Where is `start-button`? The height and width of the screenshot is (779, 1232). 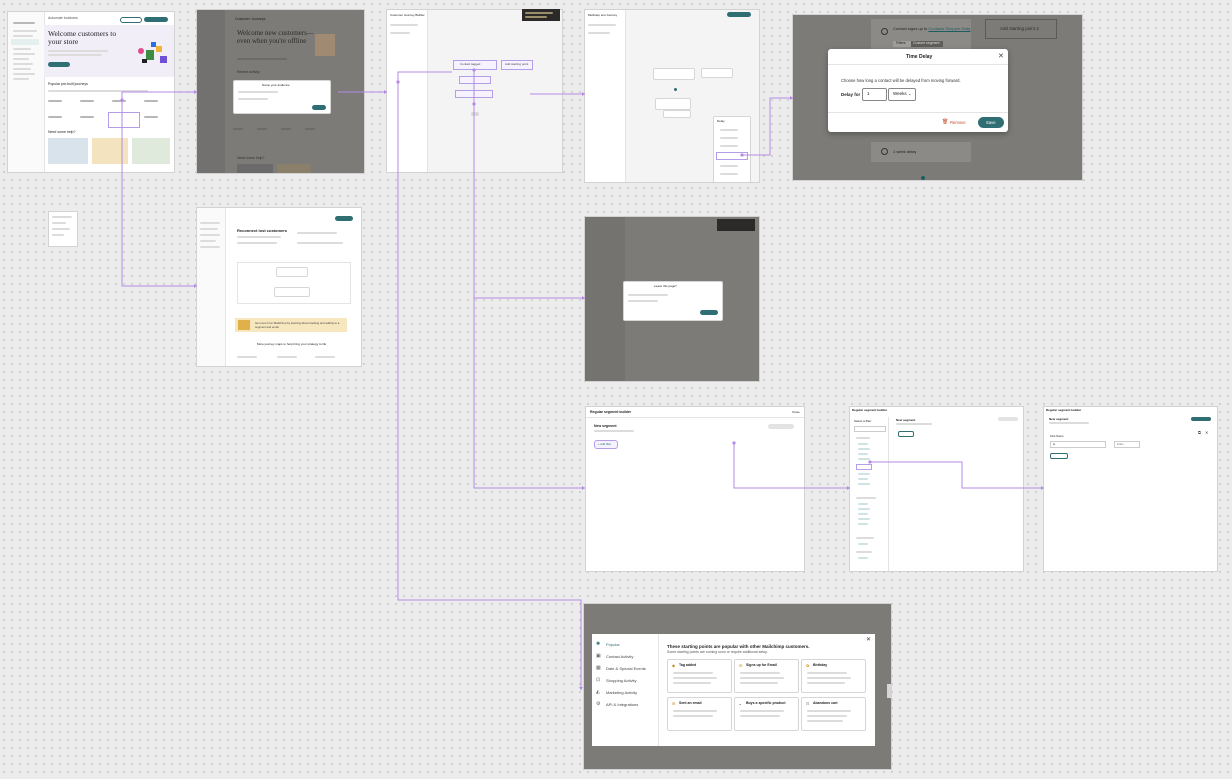
start-button is located at coordinates (344, 218).